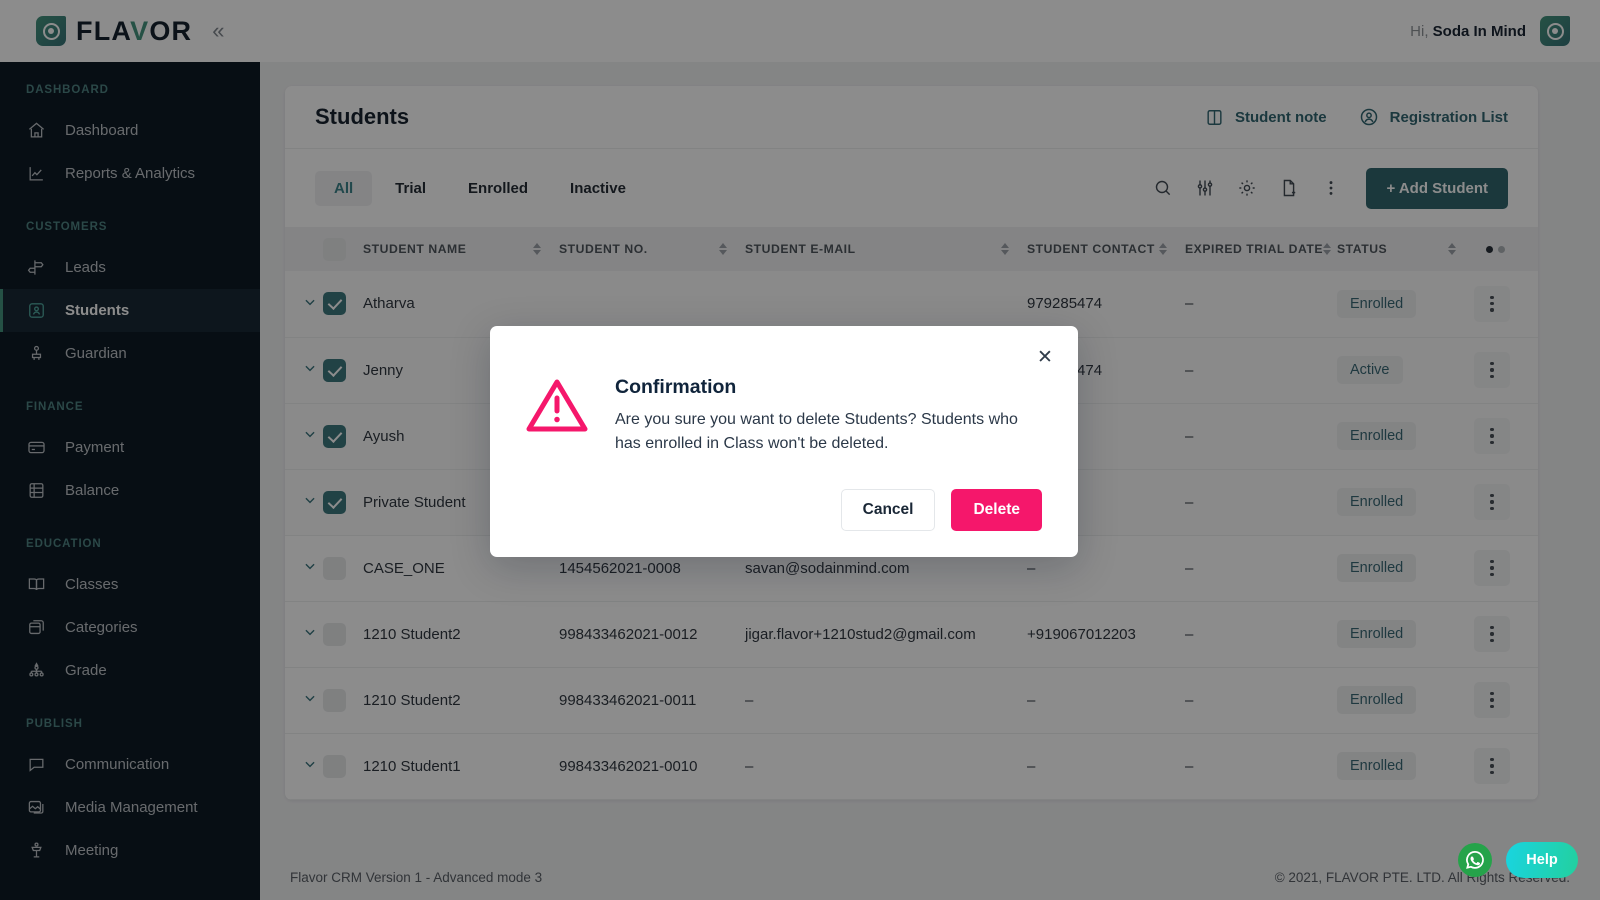 This screenshot has width=1600, height=900. What do you see at coordinates (130, 584) in the screenshot?
I see `sidebar-item-classes: Classes` at bounding box center [130, 584].